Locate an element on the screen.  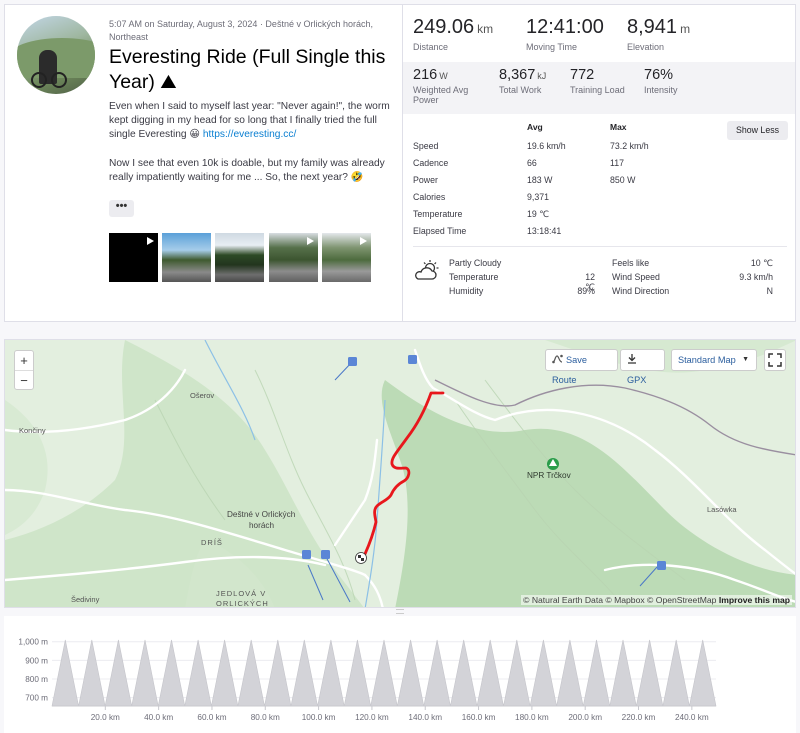
avatar-wheel is located at coordinates (39, 80).